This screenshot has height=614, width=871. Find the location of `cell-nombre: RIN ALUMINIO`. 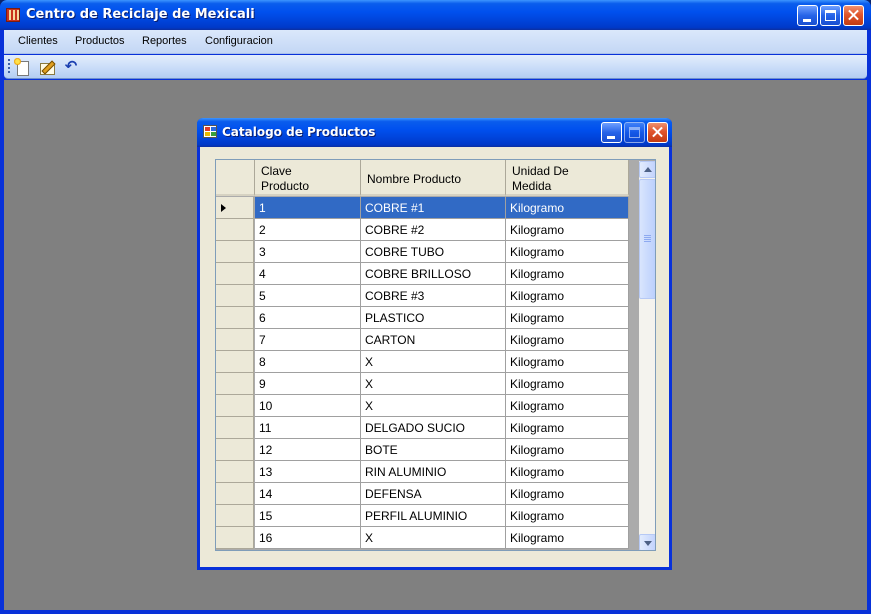

cell-nombre: RIN ALUMINIO is located at coordinates (433, 472).